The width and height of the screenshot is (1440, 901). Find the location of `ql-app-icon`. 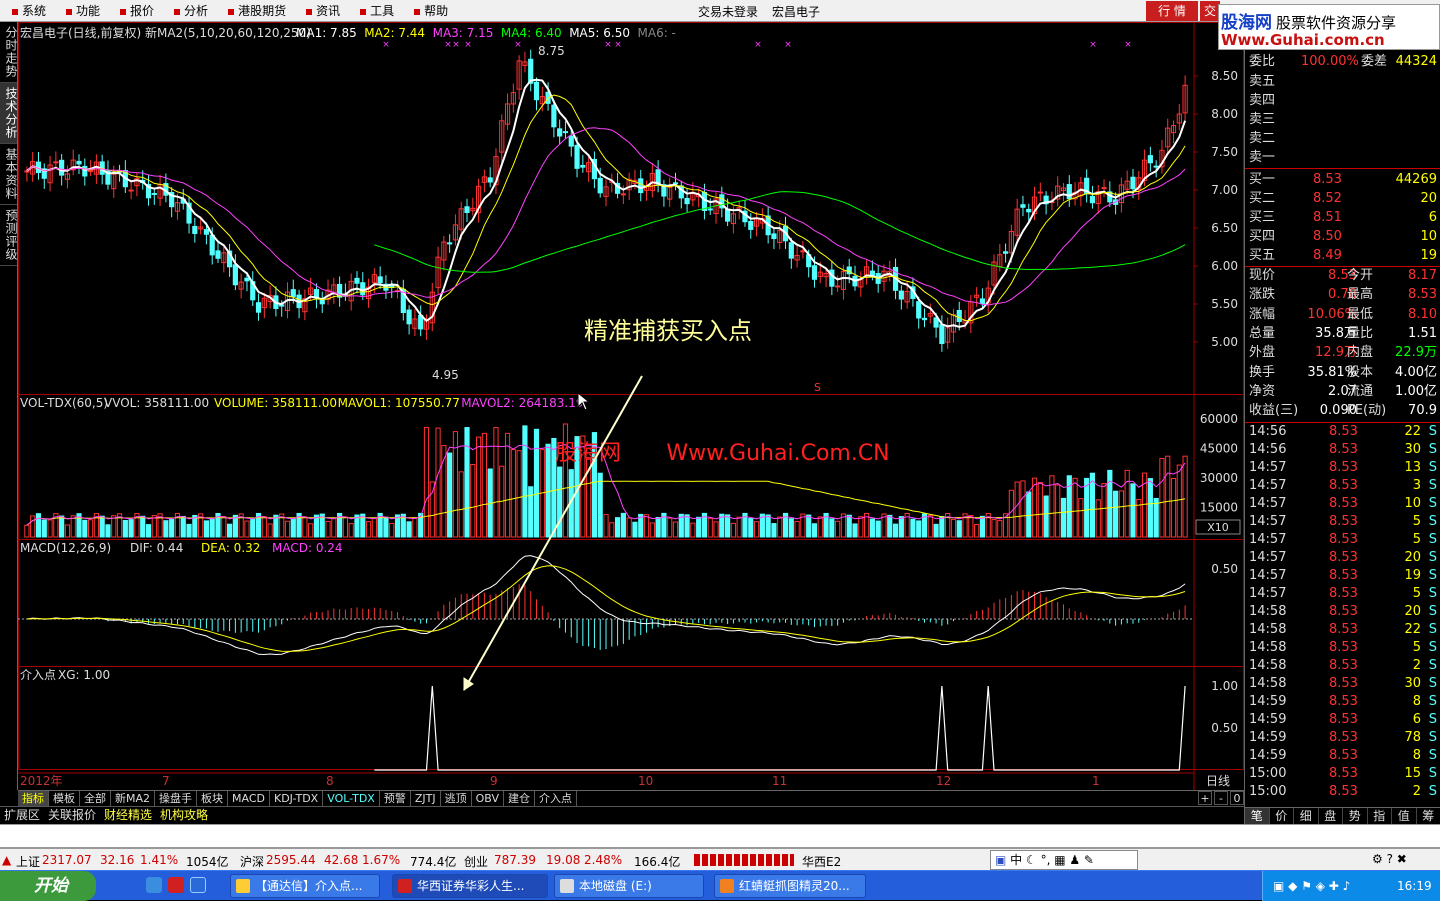

ql-app-icon is located at coordinates (176, 885).